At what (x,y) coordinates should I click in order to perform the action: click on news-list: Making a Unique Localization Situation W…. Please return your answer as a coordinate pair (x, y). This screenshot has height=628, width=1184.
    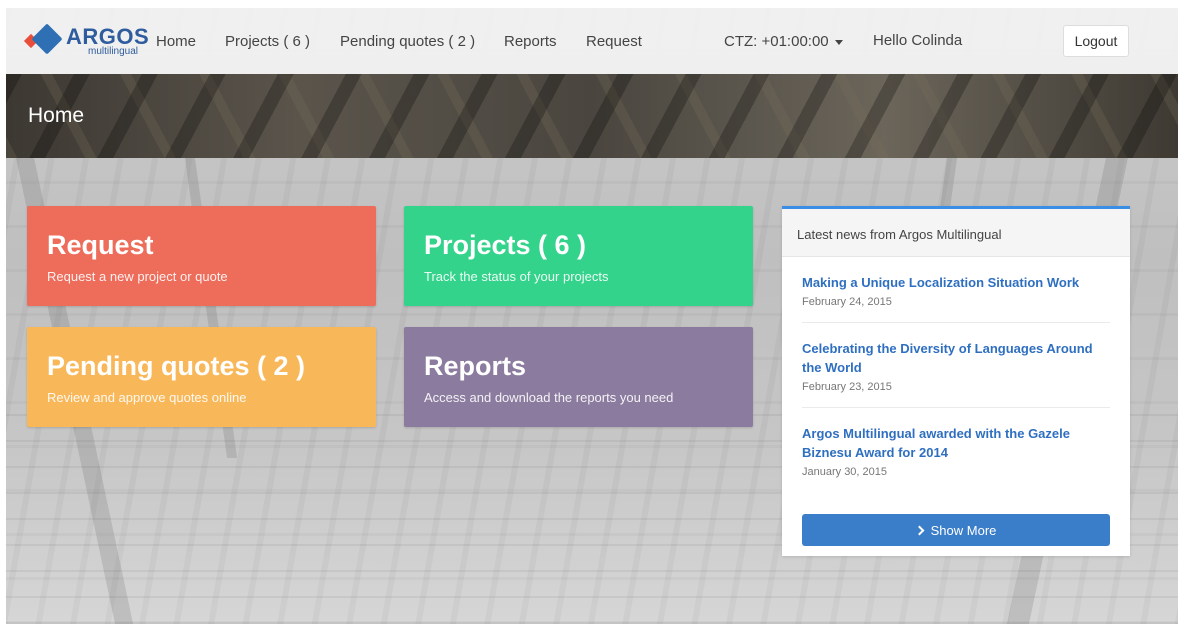
    Looking at the image, I should click on (956, 374).